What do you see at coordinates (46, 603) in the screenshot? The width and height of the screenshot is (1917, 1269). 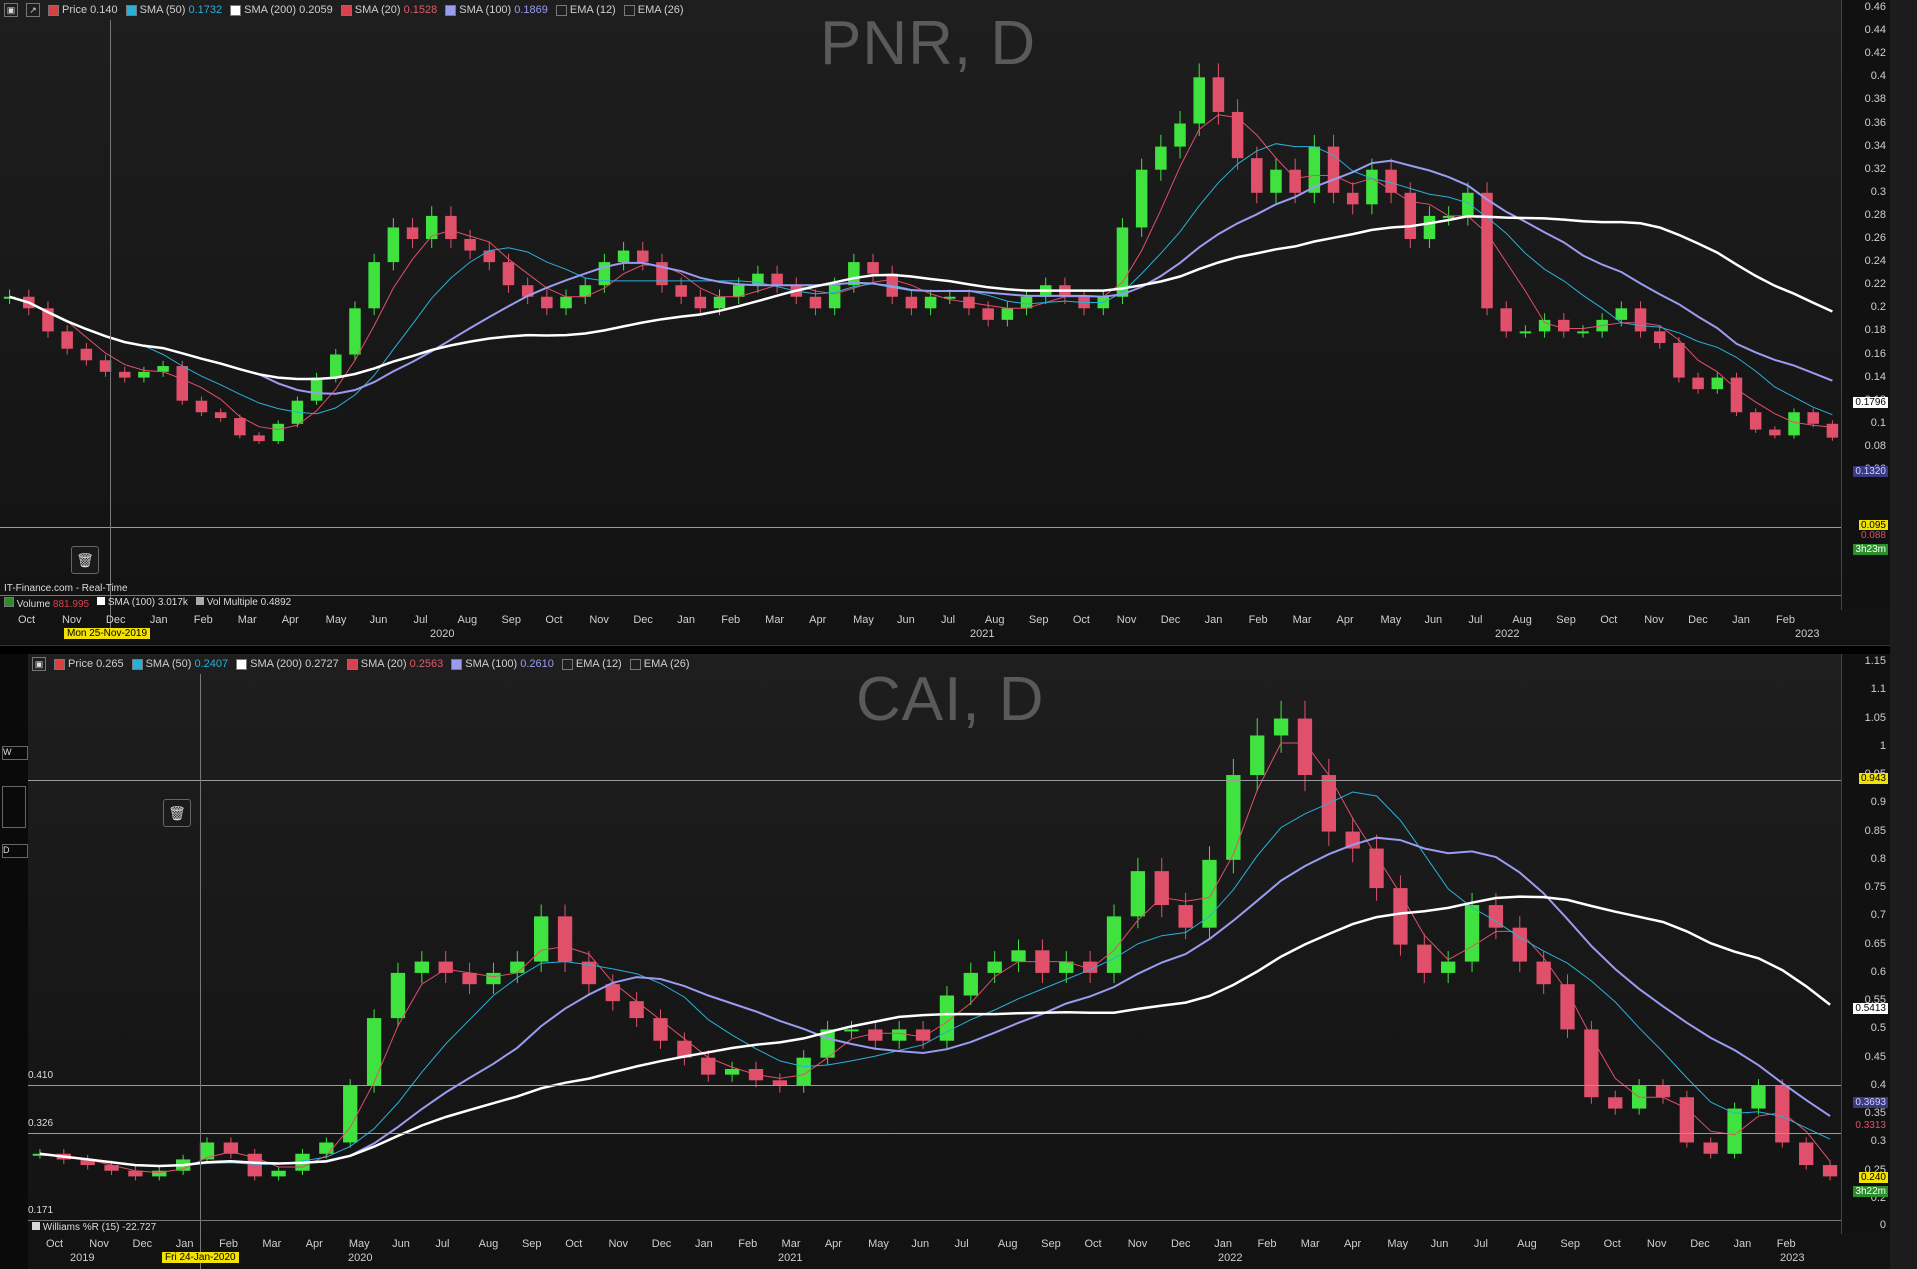 I see `volume-legend-item: Volume 881.995` at bounding box center [46, 603].